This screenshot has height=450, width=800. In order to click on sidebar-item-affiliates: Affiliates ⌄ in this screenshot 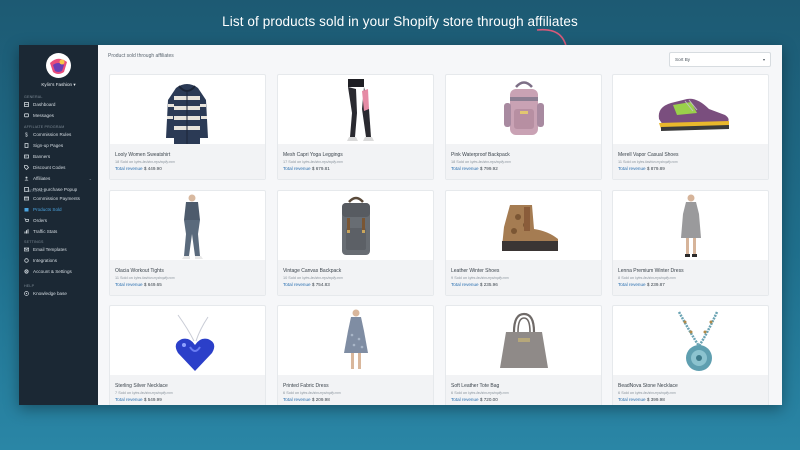, I will do `click(60, 178)`.